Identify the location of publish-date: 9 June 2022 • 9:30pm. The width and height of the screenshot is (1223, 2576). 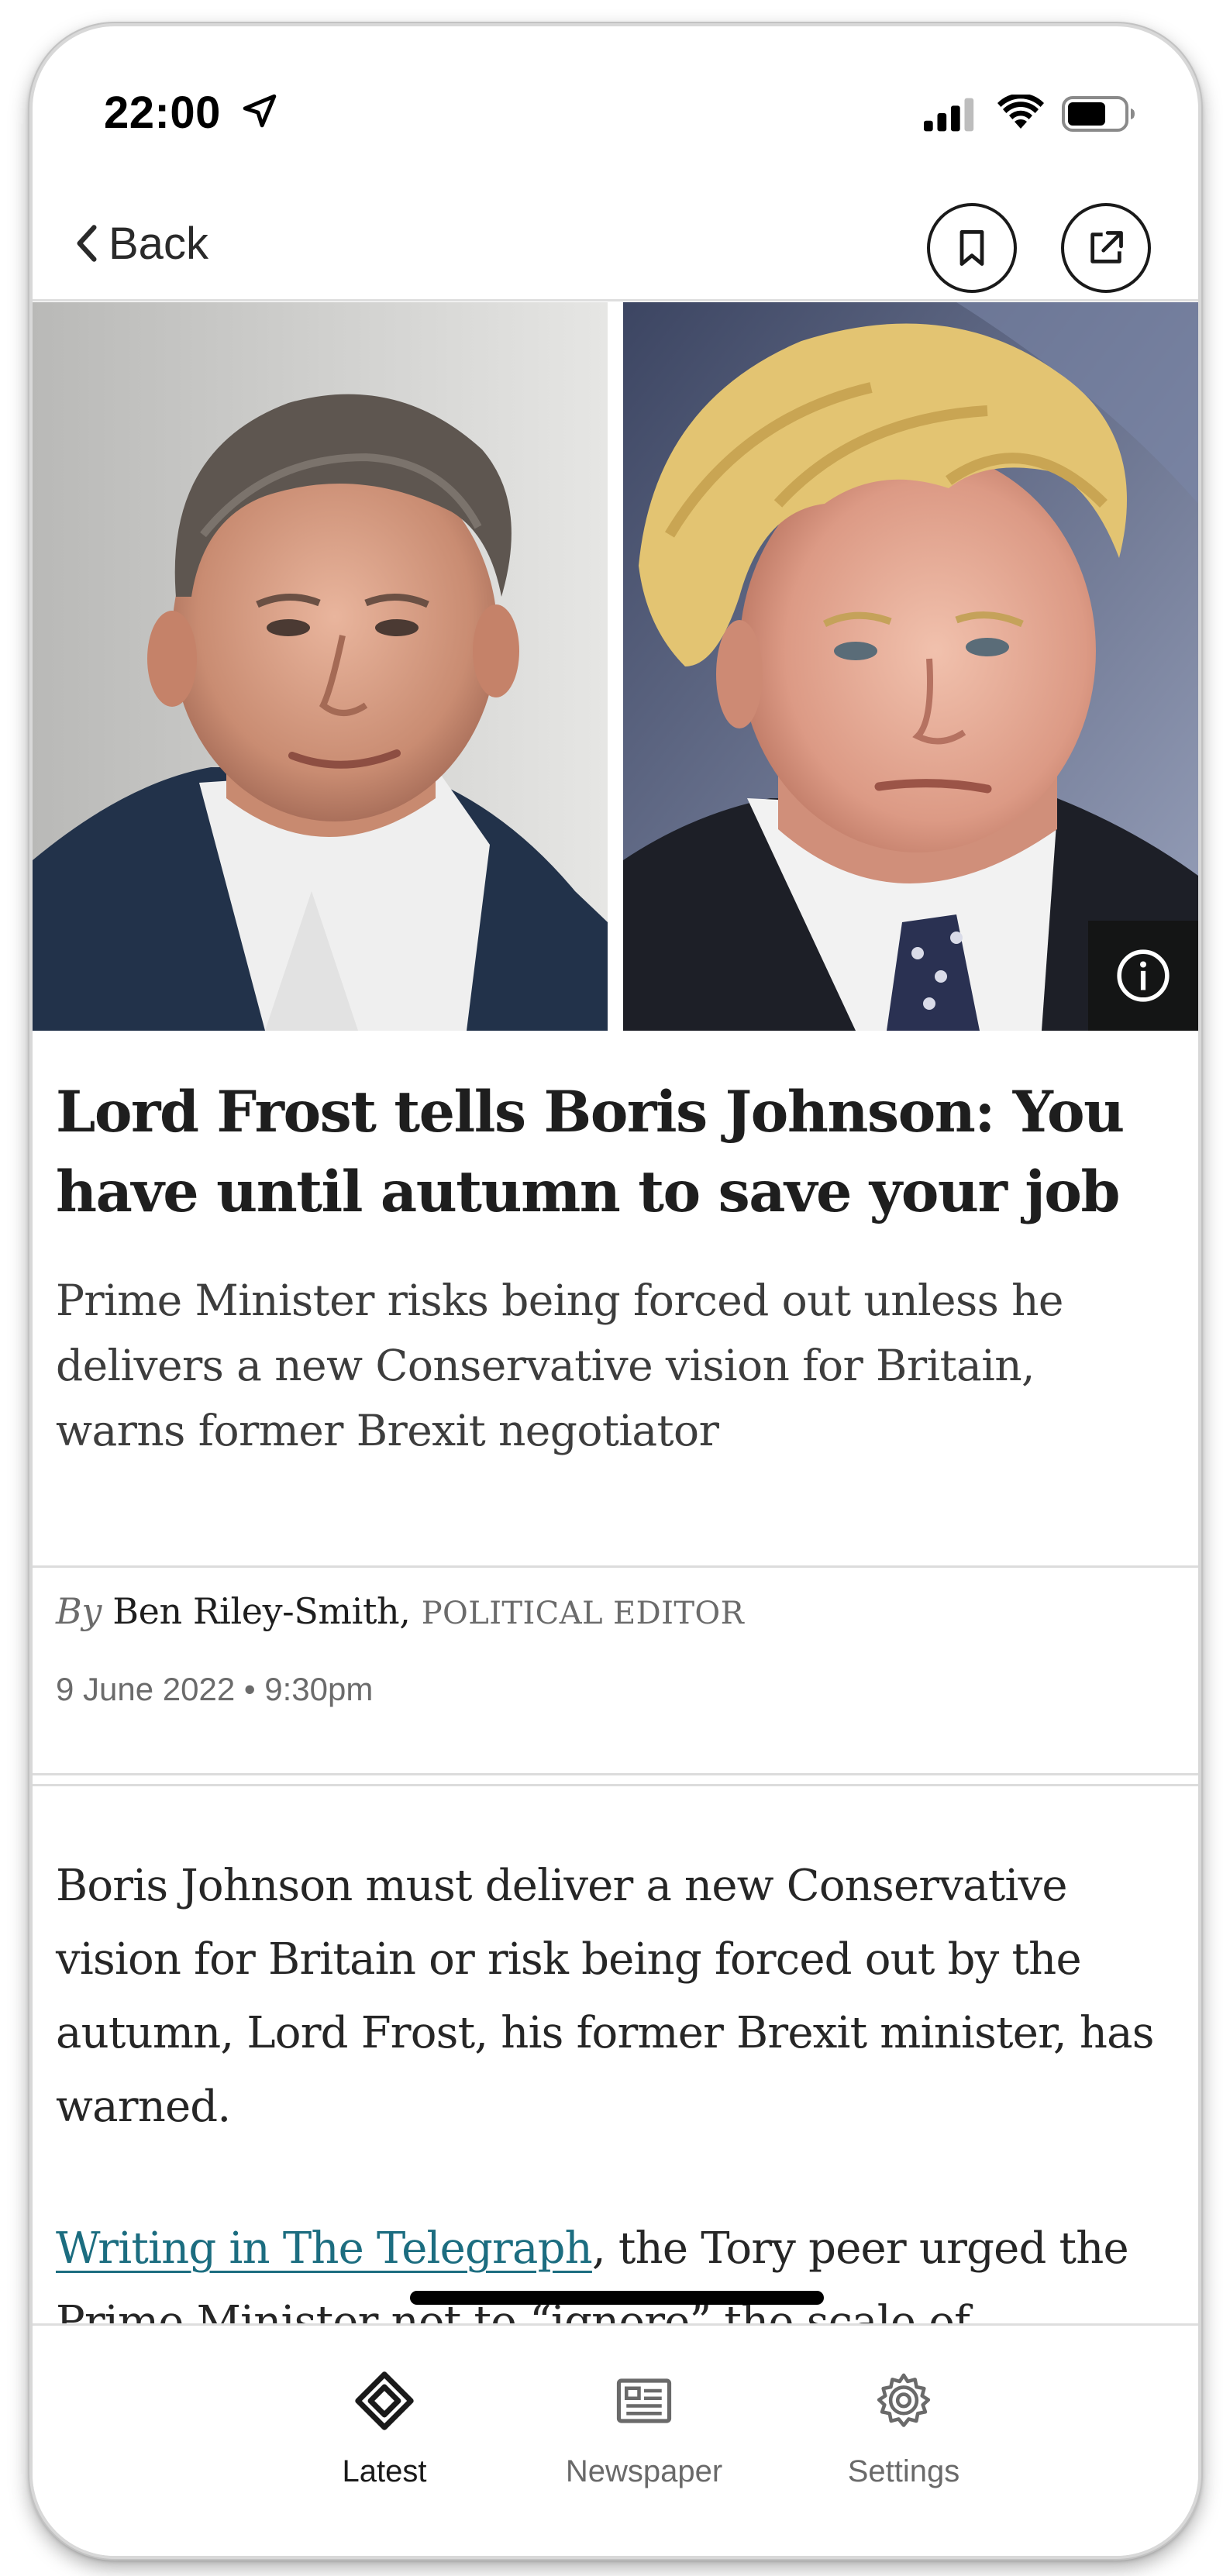
(215, 1689).